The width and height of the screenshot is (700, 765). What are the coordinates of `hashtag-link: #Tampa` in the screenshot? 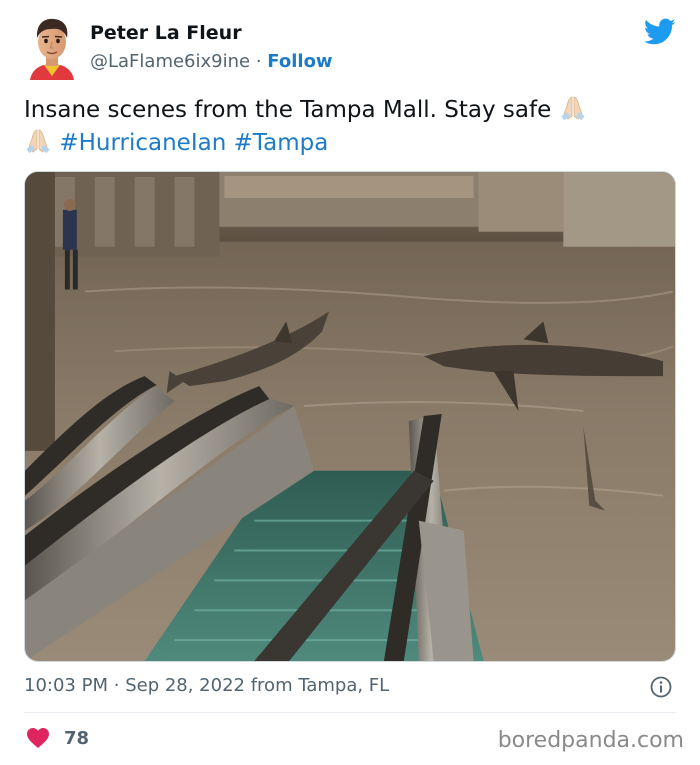 It's located at (281, 143).